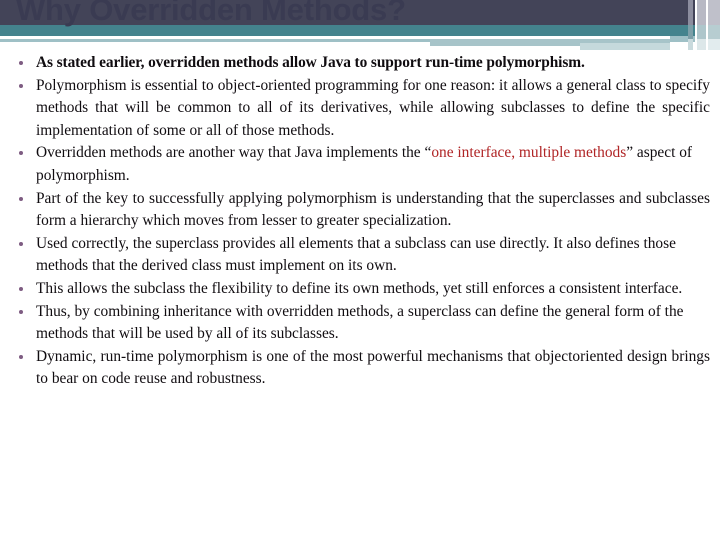 This screenshot has width=720, height=540. What do you see at coordinates (714, 44) in the screenshot?
I see `header-right-stripe-3-tail` at bounding box center [714, 44].